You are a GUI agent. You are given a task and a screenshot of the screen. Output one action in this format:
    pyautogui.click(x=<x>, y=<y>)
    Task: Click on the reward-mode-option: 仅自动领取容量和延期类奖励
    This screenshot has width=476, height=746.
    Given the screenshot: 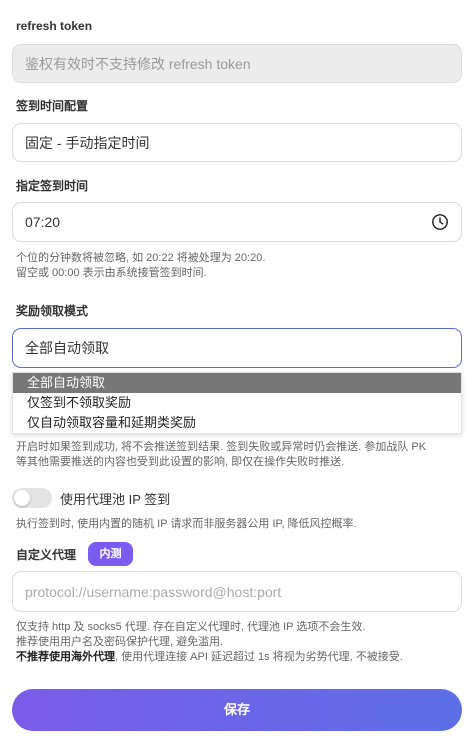 What is the action you would take?
    pyautogui.click(x=237, y=423)
    